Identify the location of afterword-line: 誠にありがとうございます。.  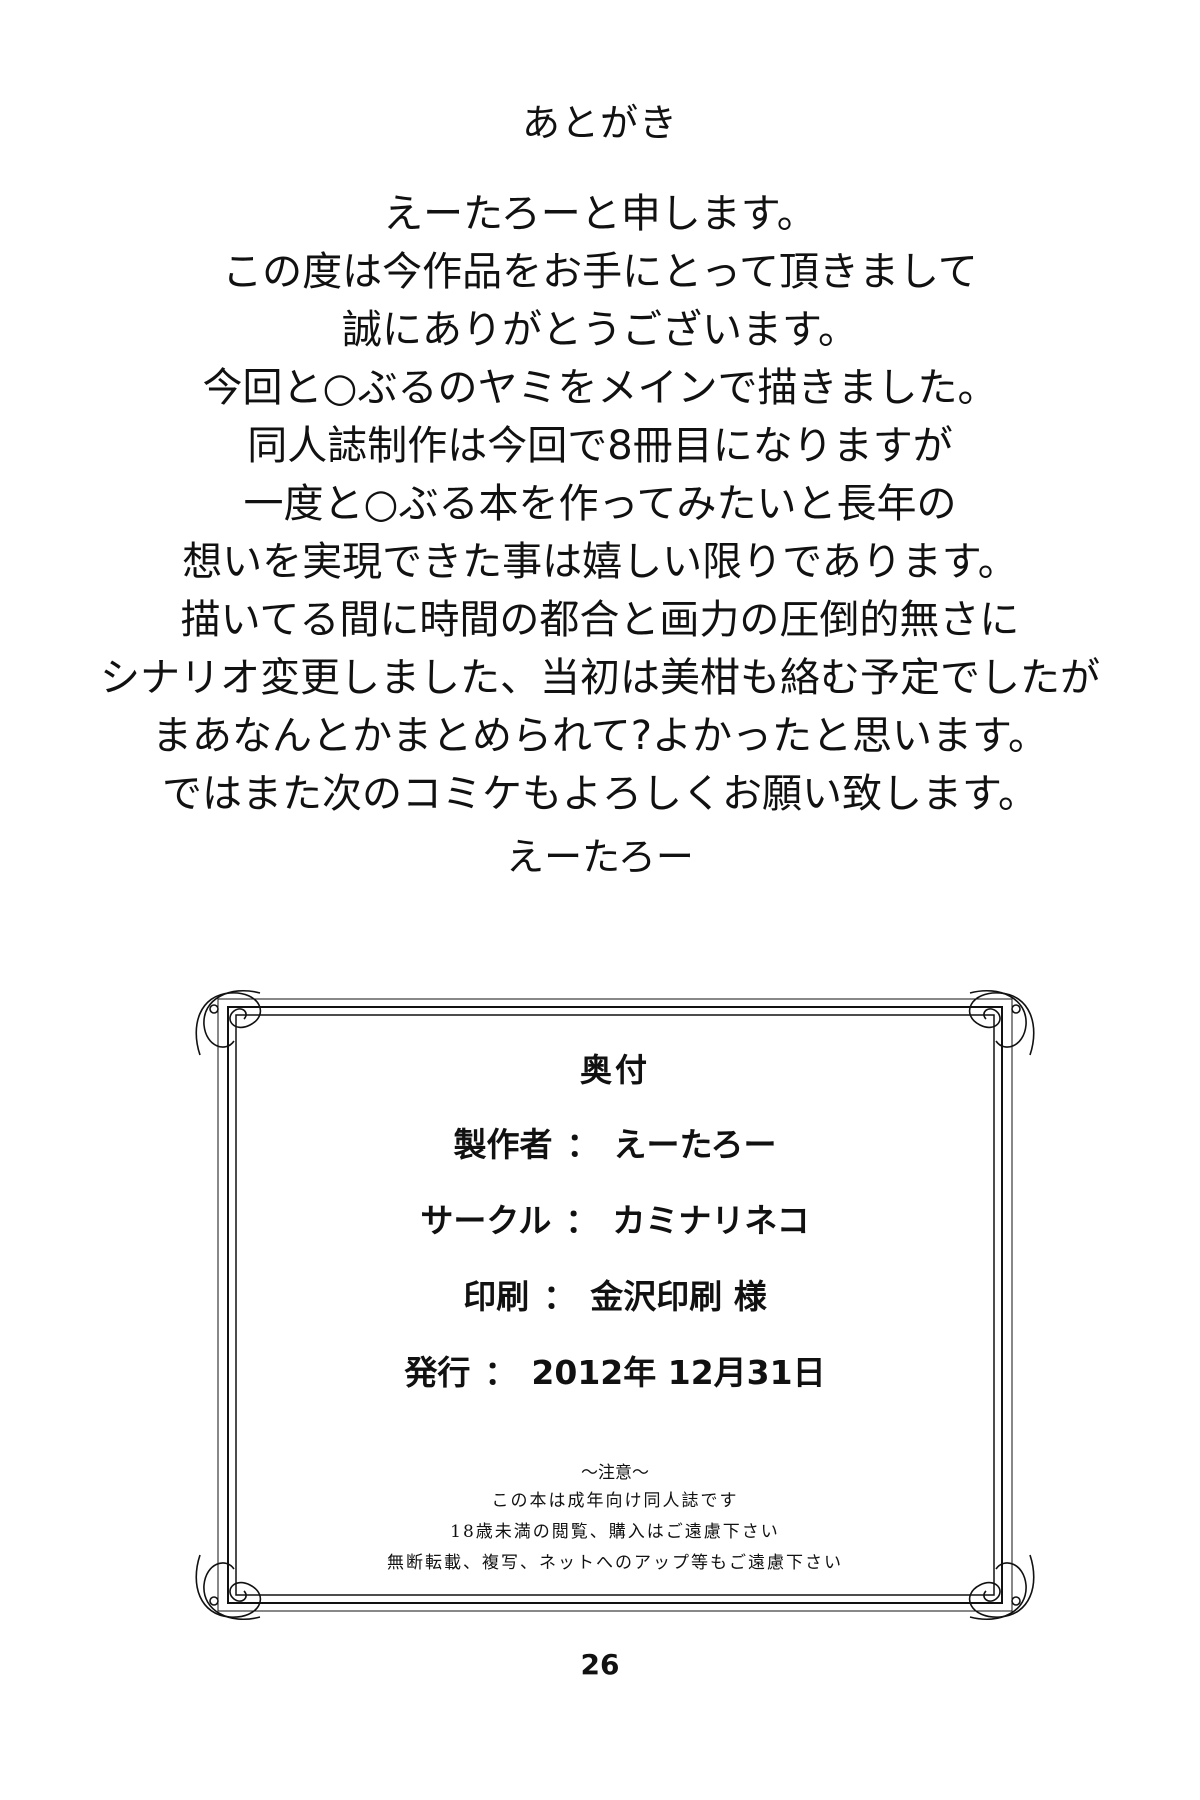
(600, 330).